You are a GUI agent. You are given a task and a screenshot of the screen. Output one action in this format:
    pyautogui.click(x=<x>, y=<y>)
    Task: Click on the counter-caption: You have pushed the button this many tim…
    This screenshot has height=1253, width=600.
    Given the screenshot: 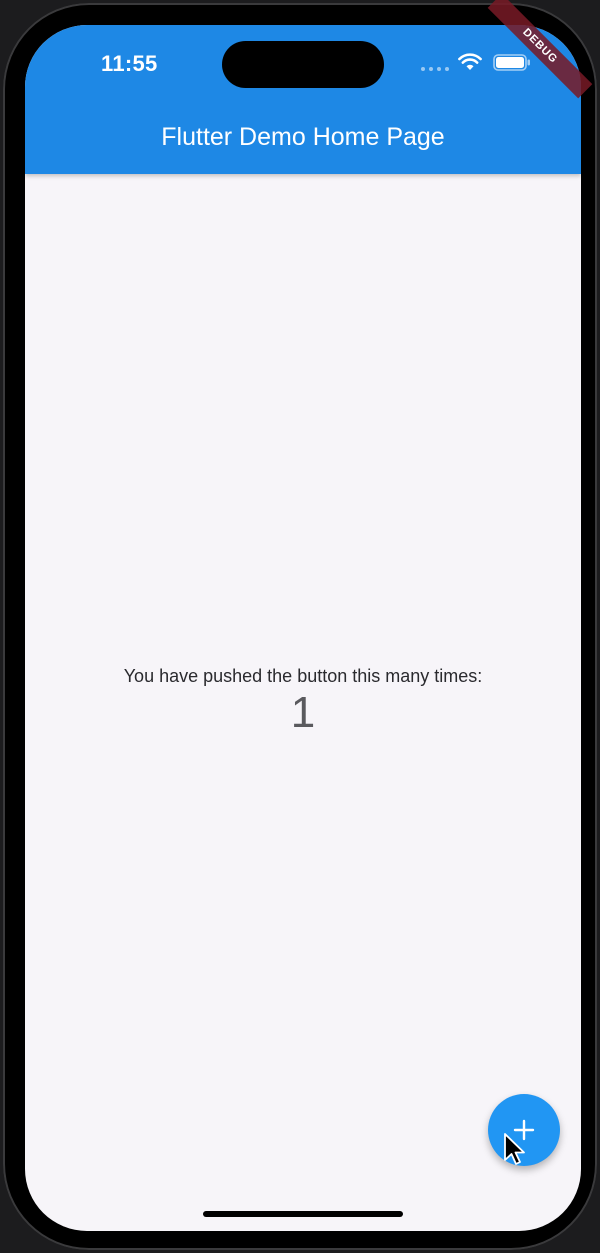 What is the action you would take?
    pyautogui.click(x=303, y=676)
    